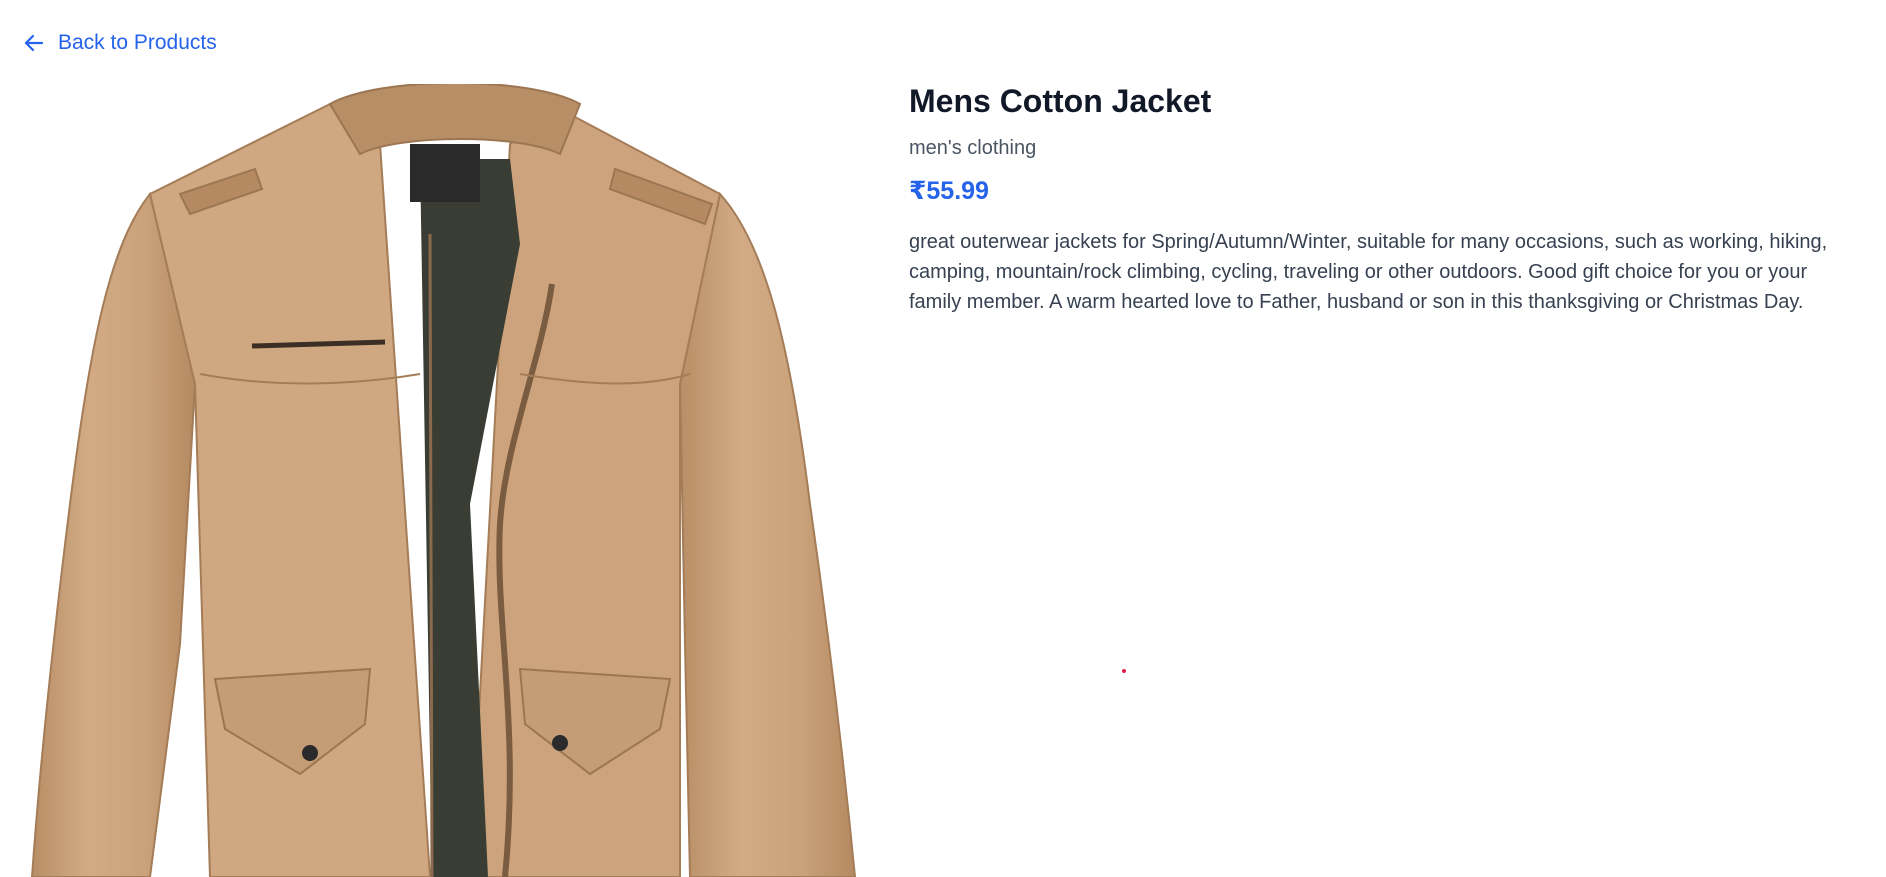  I want to click on product-category: men's clothing, so click(973, 148).